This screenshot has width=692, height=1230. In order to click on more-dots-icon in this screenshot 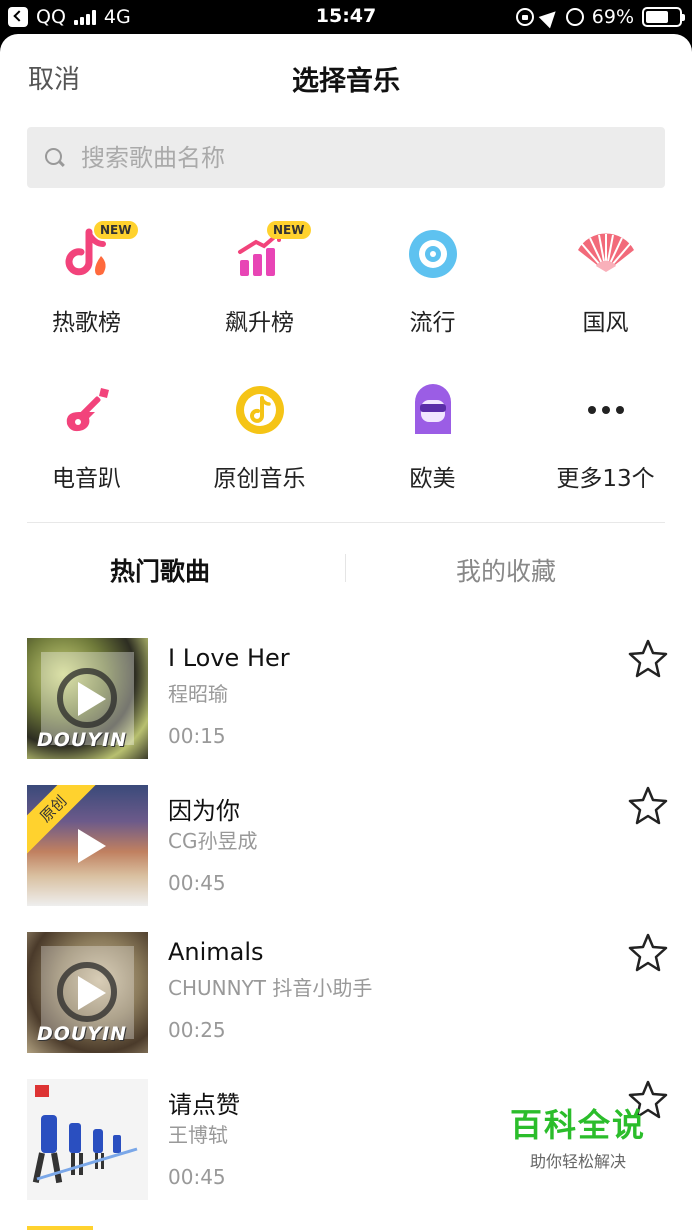, I will do `click(606, 410)`.